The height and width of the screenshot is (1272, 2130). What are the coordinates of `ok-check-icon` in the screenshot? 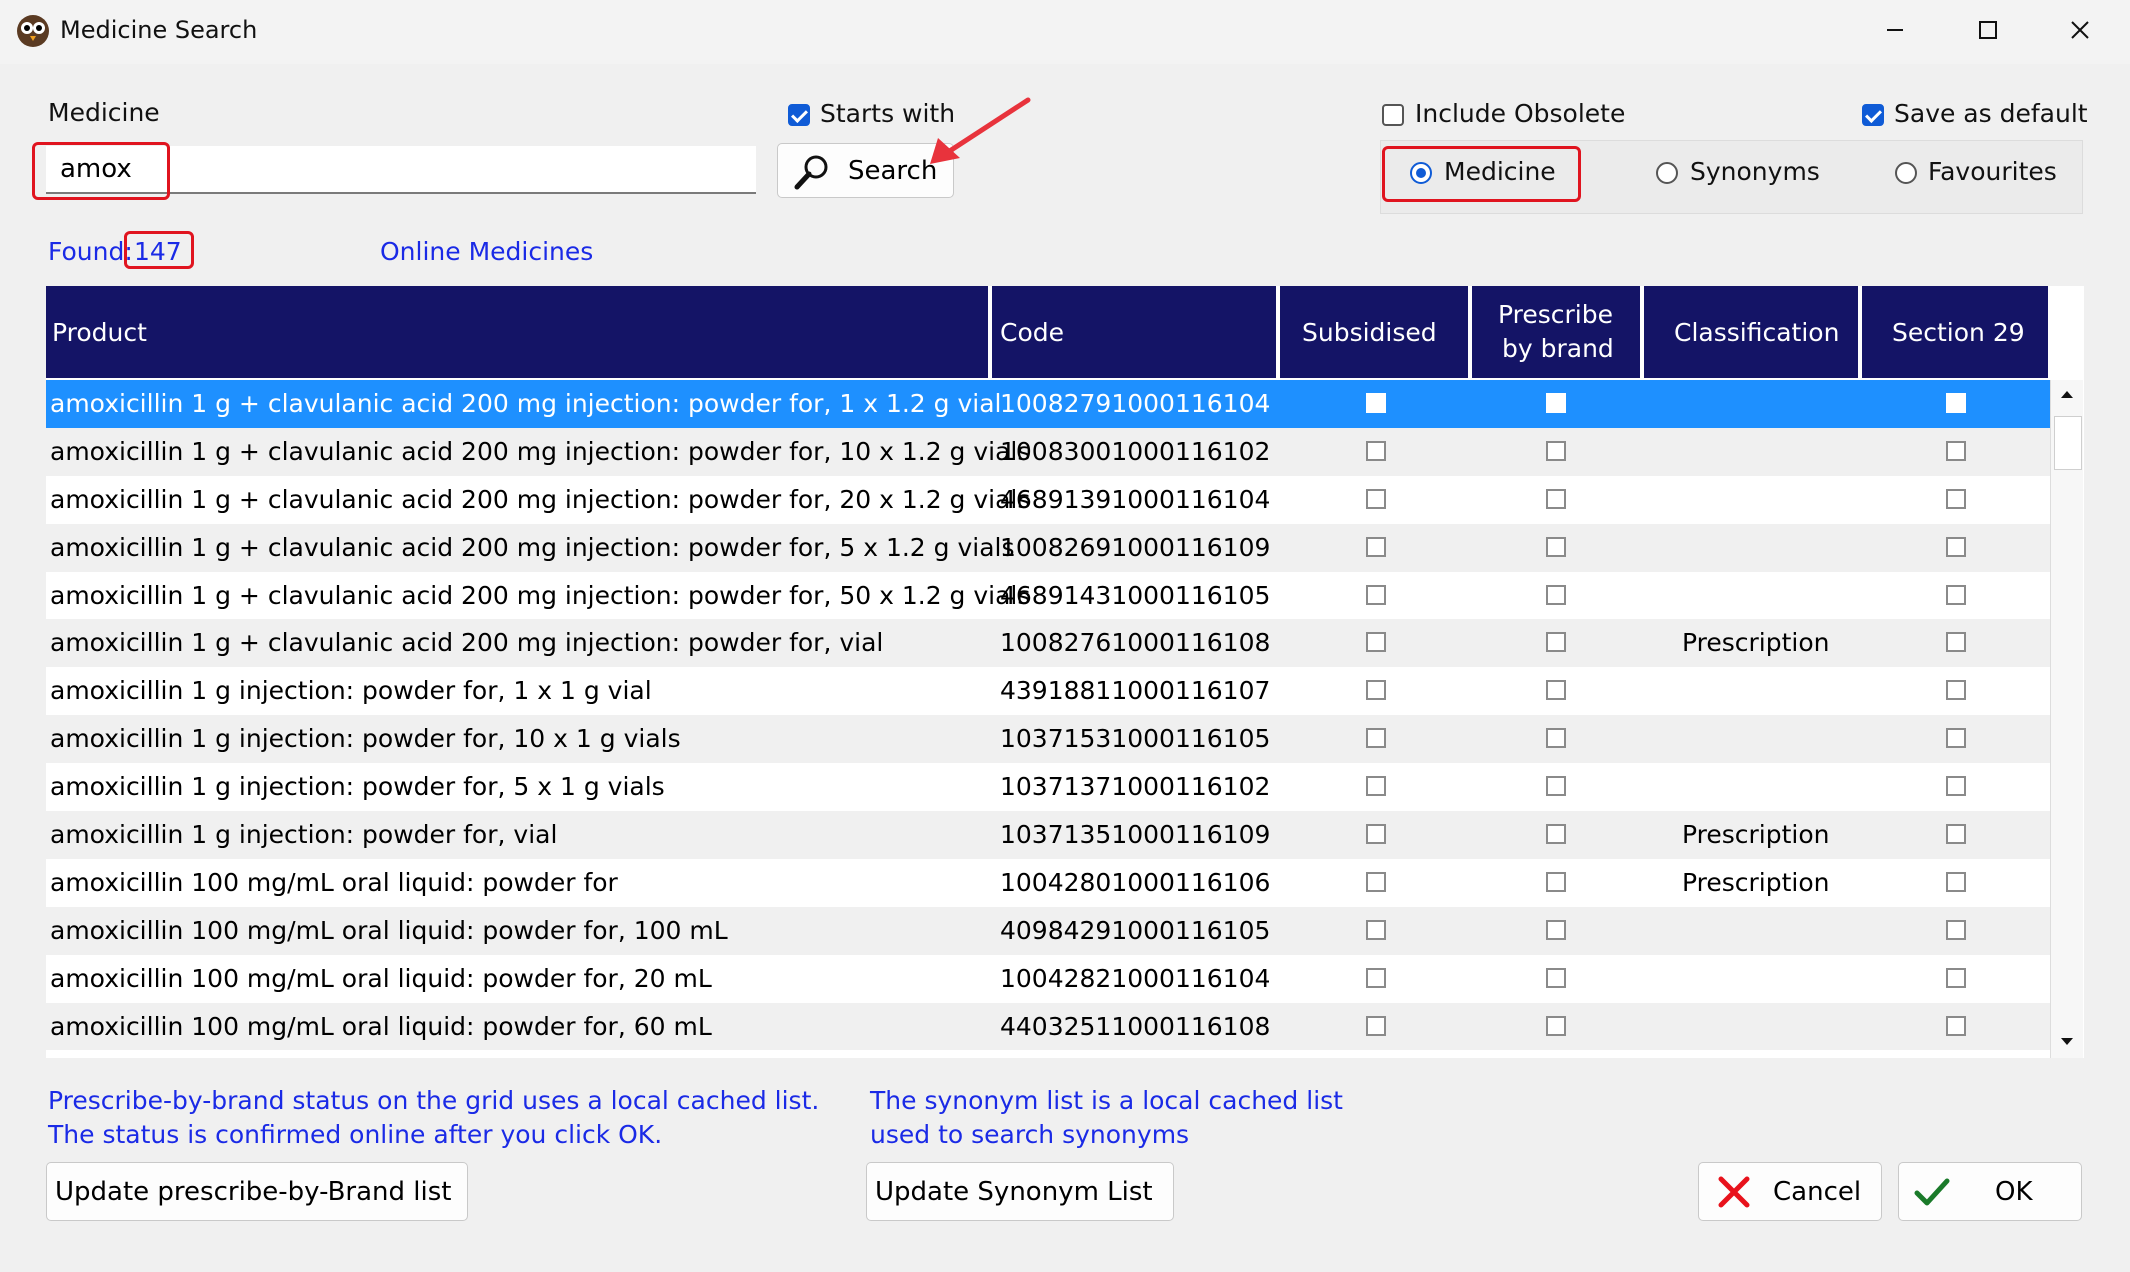 It's located at (1932, 1192).